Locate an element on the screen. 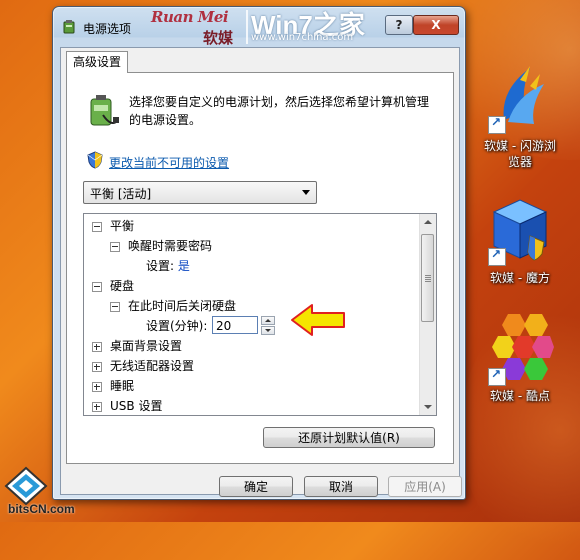 The image size is (580, 560). desktop-icon-label: 软媒 - 闪游浏 is located at coordinates (520, 146).